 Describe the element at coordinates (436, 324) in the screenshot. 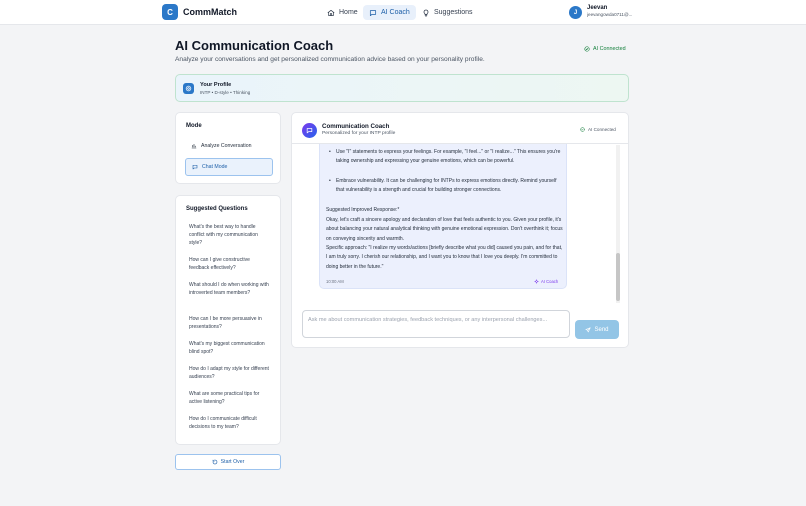

I see `chat-message-input` at that location.